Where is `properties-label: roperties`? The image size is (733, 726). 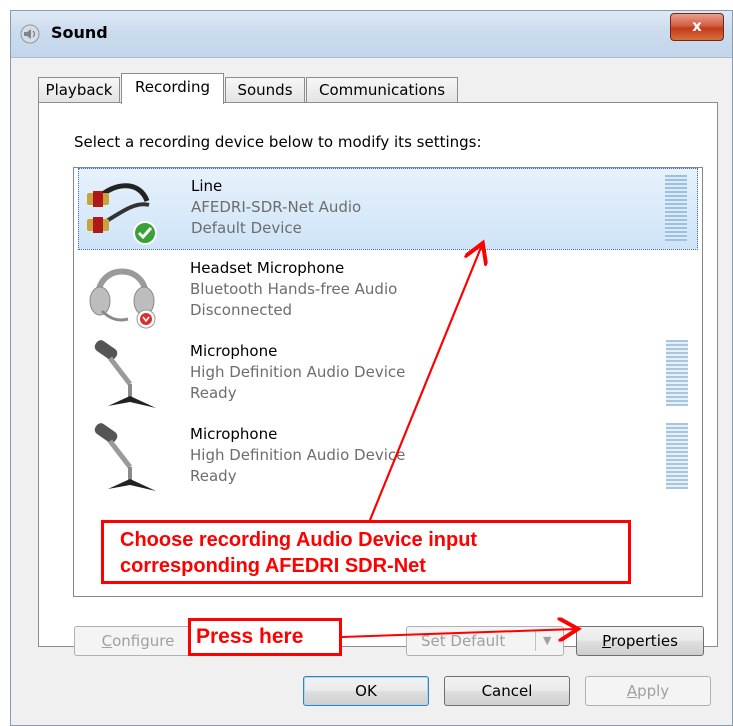
properties-label: roperties is located at coordinates (644, 641).